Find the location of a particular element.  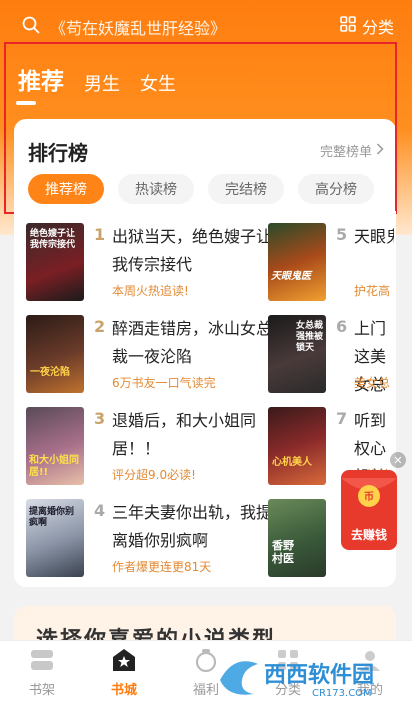

book-title: 三年夫妻你出轨，我提离婚你别疯啊 is located at coordinates (192, 526).